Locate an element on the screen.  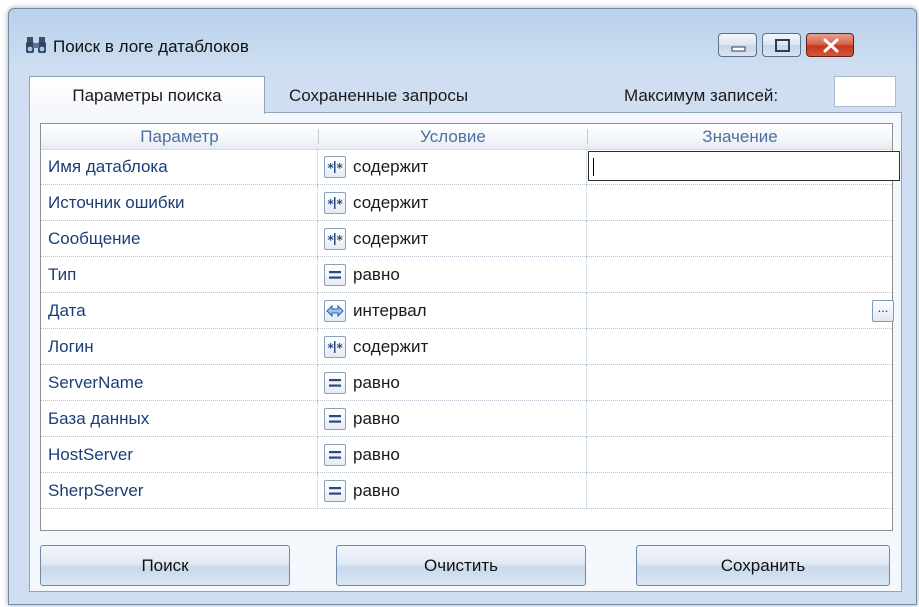
table-row: Тип равно is located at coordinates (466, 275).